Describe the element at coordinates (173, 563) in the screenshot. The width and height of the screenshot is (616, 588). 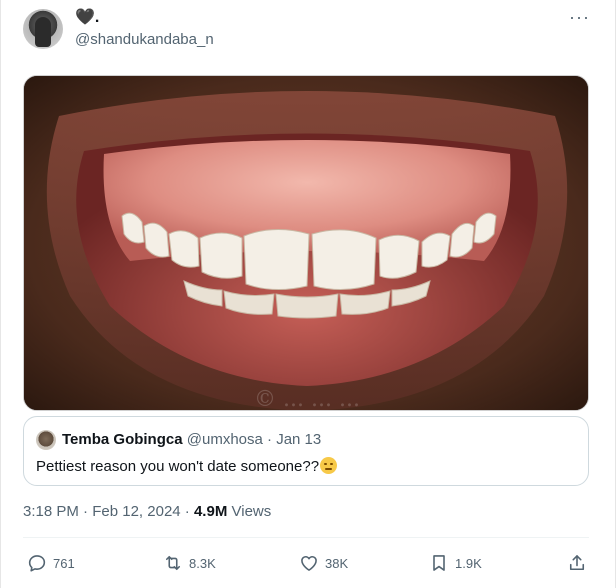
I see `retweet-icon` at that location.